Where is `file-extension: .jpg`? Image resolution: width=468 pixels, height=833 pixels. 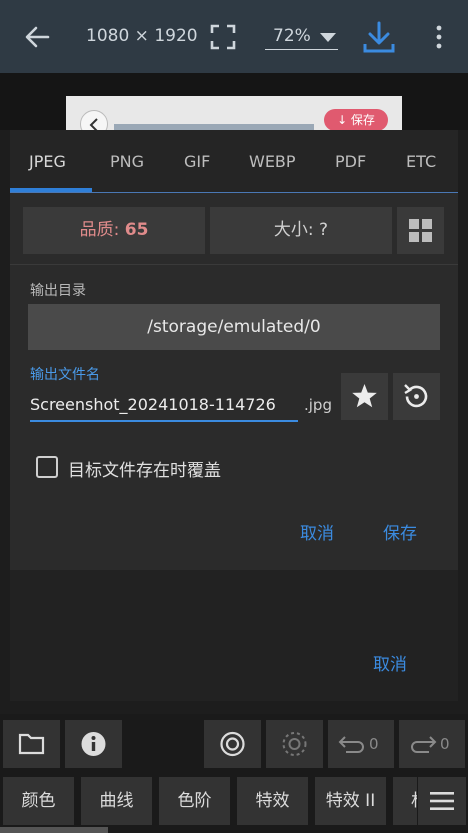 file-extension: .jpg is located at coordinates (318, 405).